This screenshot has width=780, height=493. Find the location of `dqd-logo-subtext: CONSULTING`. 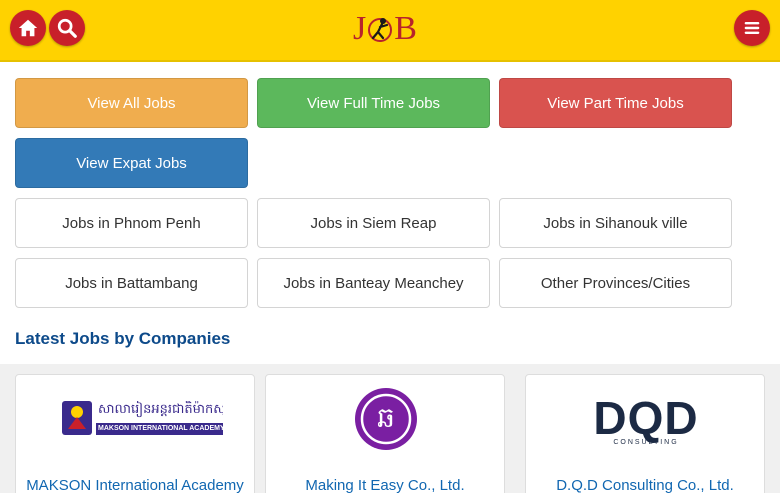

dqd-logo-subtext: CONSULTING is located at coordinates (646, 442).